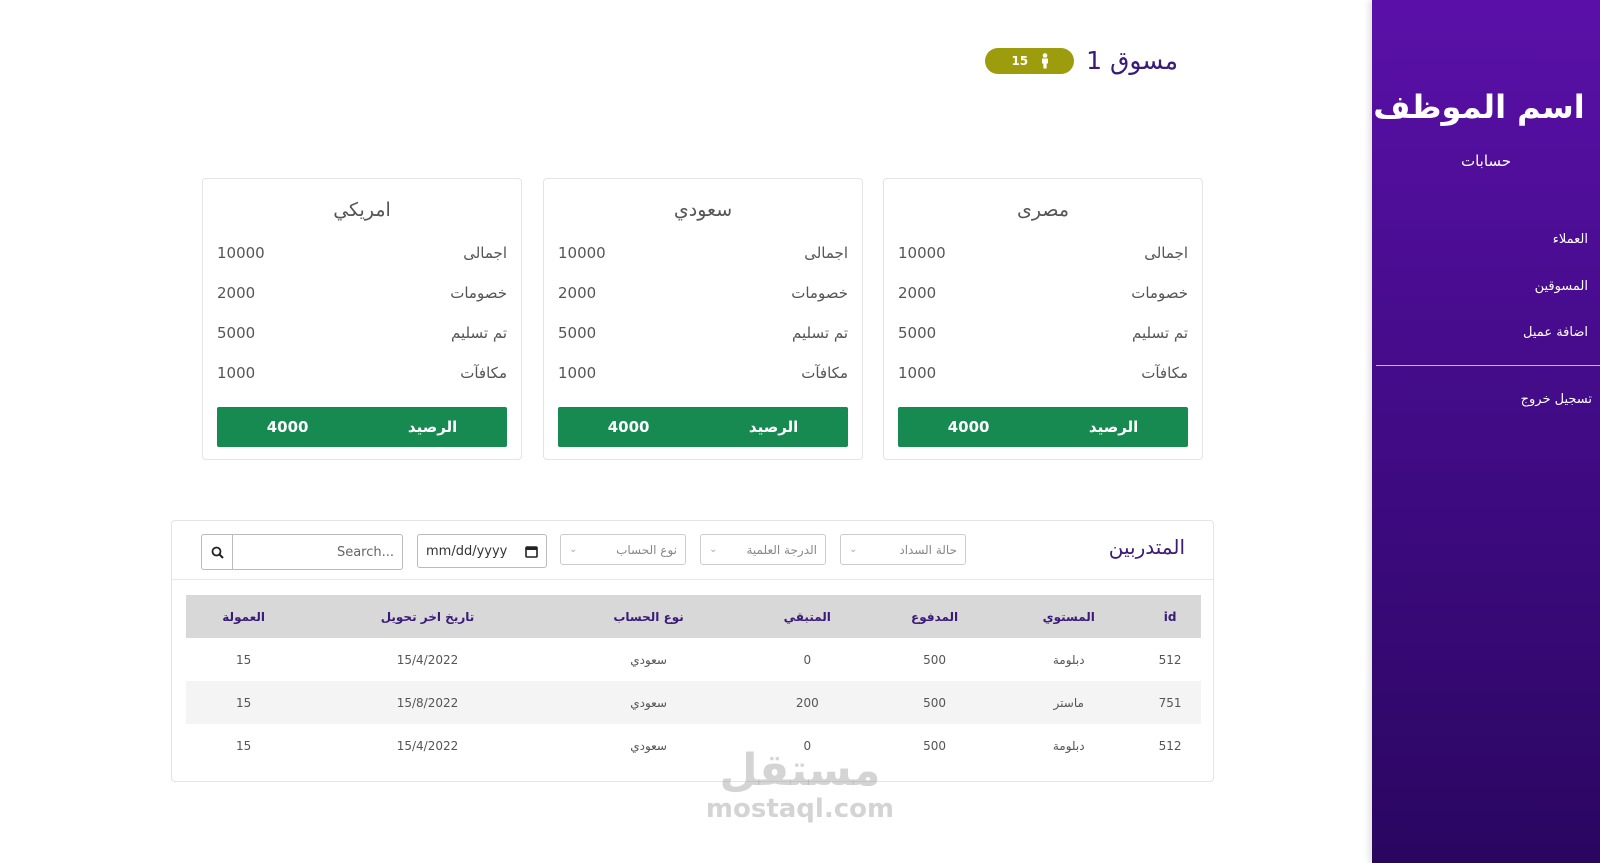 This screenshot has width=1600, height=863. What do you see at coordinates (362, 210) in the screenshot?
I see `card-title: امريكي` at bounding box center [362, 210].